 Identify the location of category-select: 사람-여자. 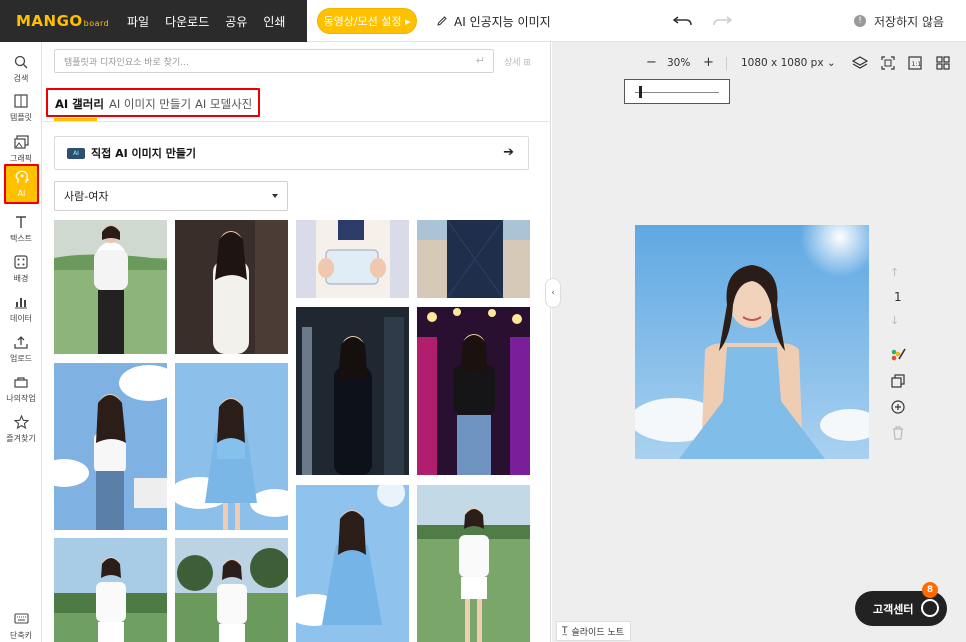
(171, 196).